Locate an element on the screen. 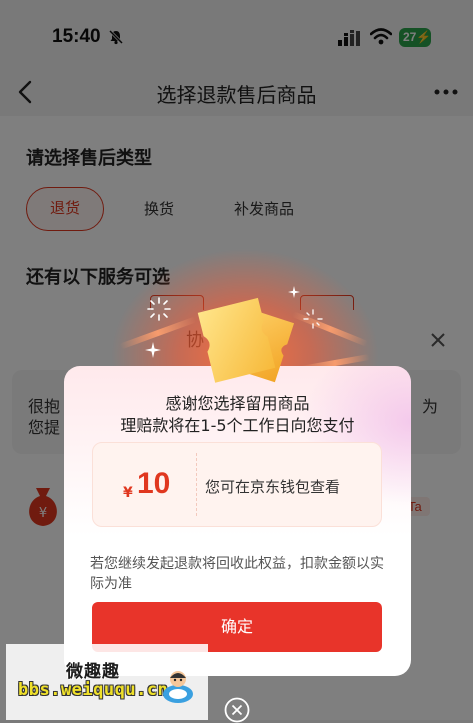  refund-notice: 若您继续发起退款将回收此权益，扣款金额以实际为准 is located at coordinates (237, 574).